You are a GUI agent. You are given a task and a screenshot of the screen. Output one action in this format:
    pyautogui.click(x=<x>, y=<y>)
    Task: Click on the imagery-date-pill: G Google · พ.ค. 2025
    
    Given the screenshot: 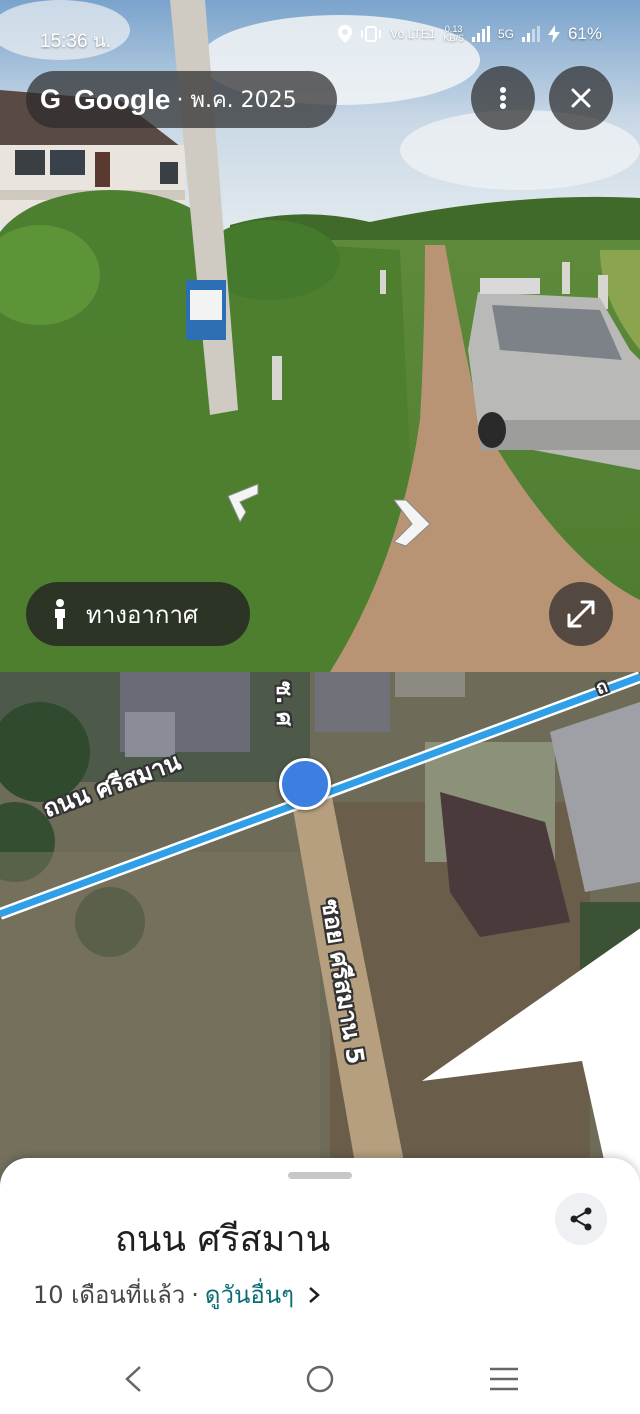 What is the action you would take?
    pyautogui.click(x=181, y=99)
    